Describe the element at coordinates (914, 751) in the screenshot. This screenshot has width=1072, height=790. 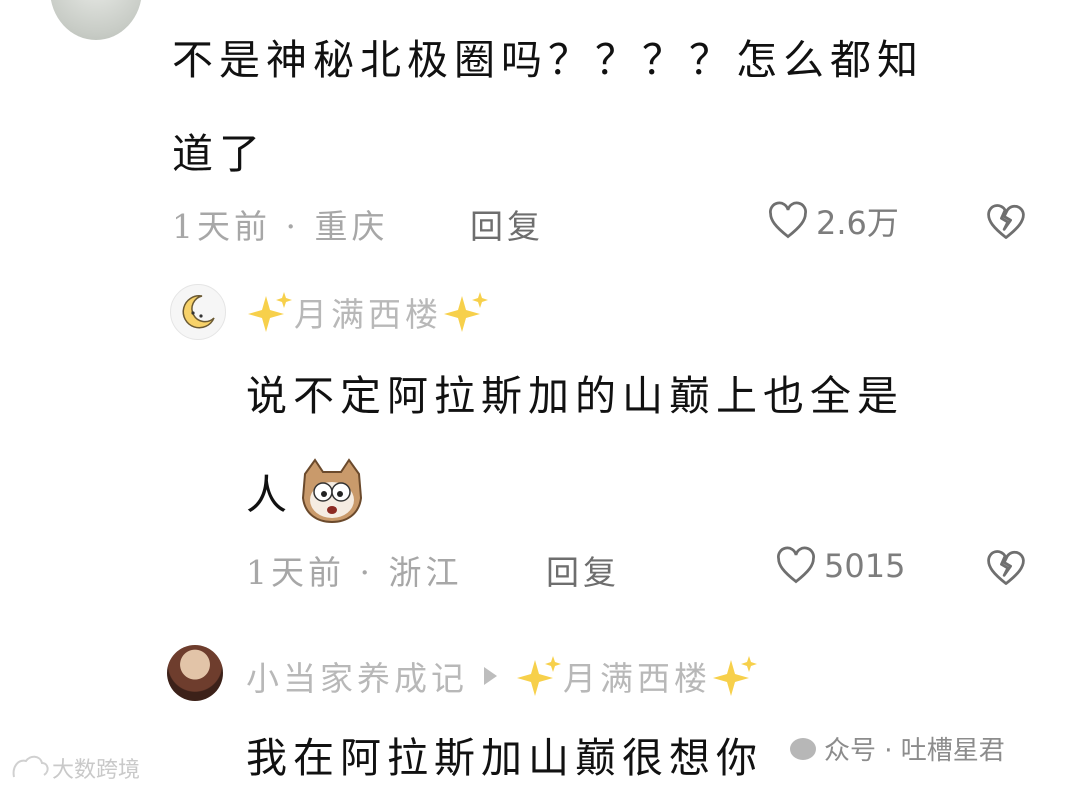
I see `watermark-text: 众号 · 吐槽星君` at that location.